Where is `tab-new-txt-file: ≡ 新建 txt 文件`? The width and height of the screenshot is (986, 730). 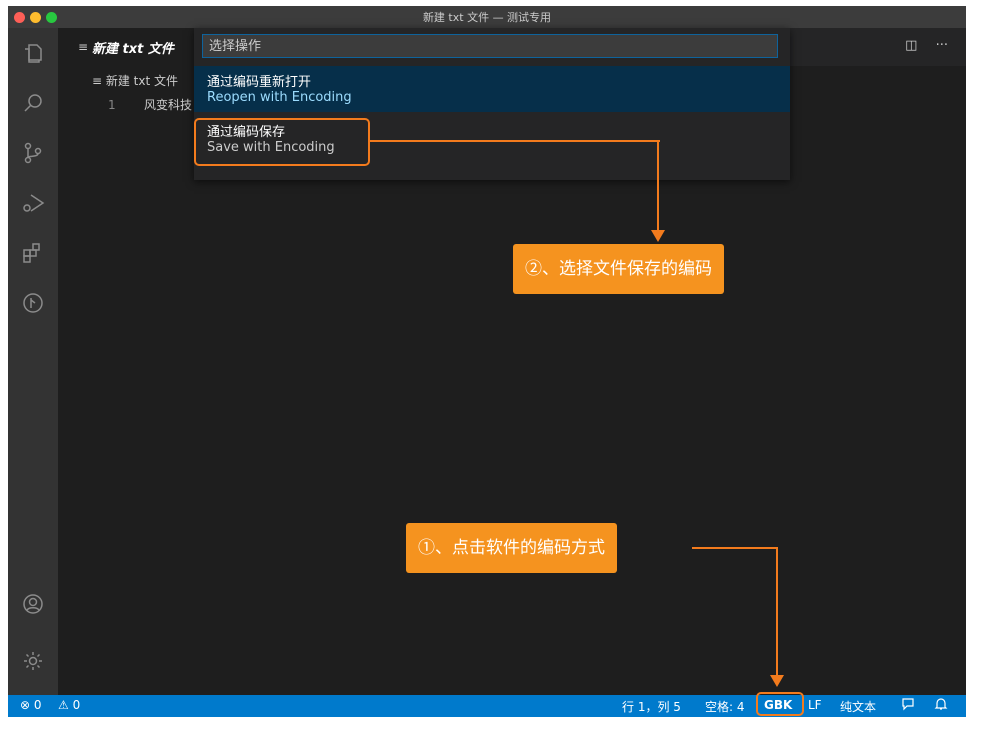
tab-new-txt-file: ≡ 新建 txt 文件 is located at coordinates (132, 47).